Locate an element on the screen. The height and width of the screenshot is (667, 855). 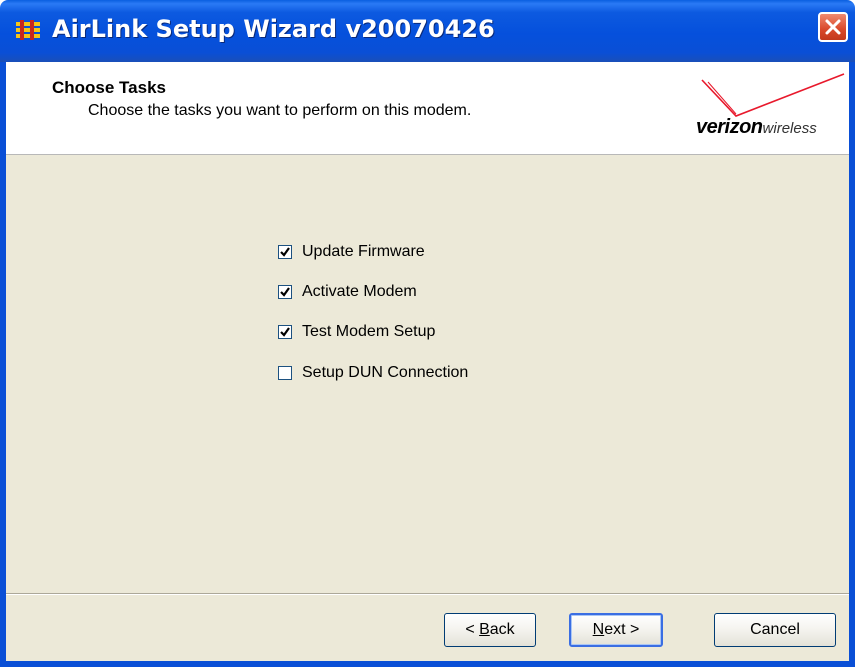
close-button is located at coordinates (833, 27).